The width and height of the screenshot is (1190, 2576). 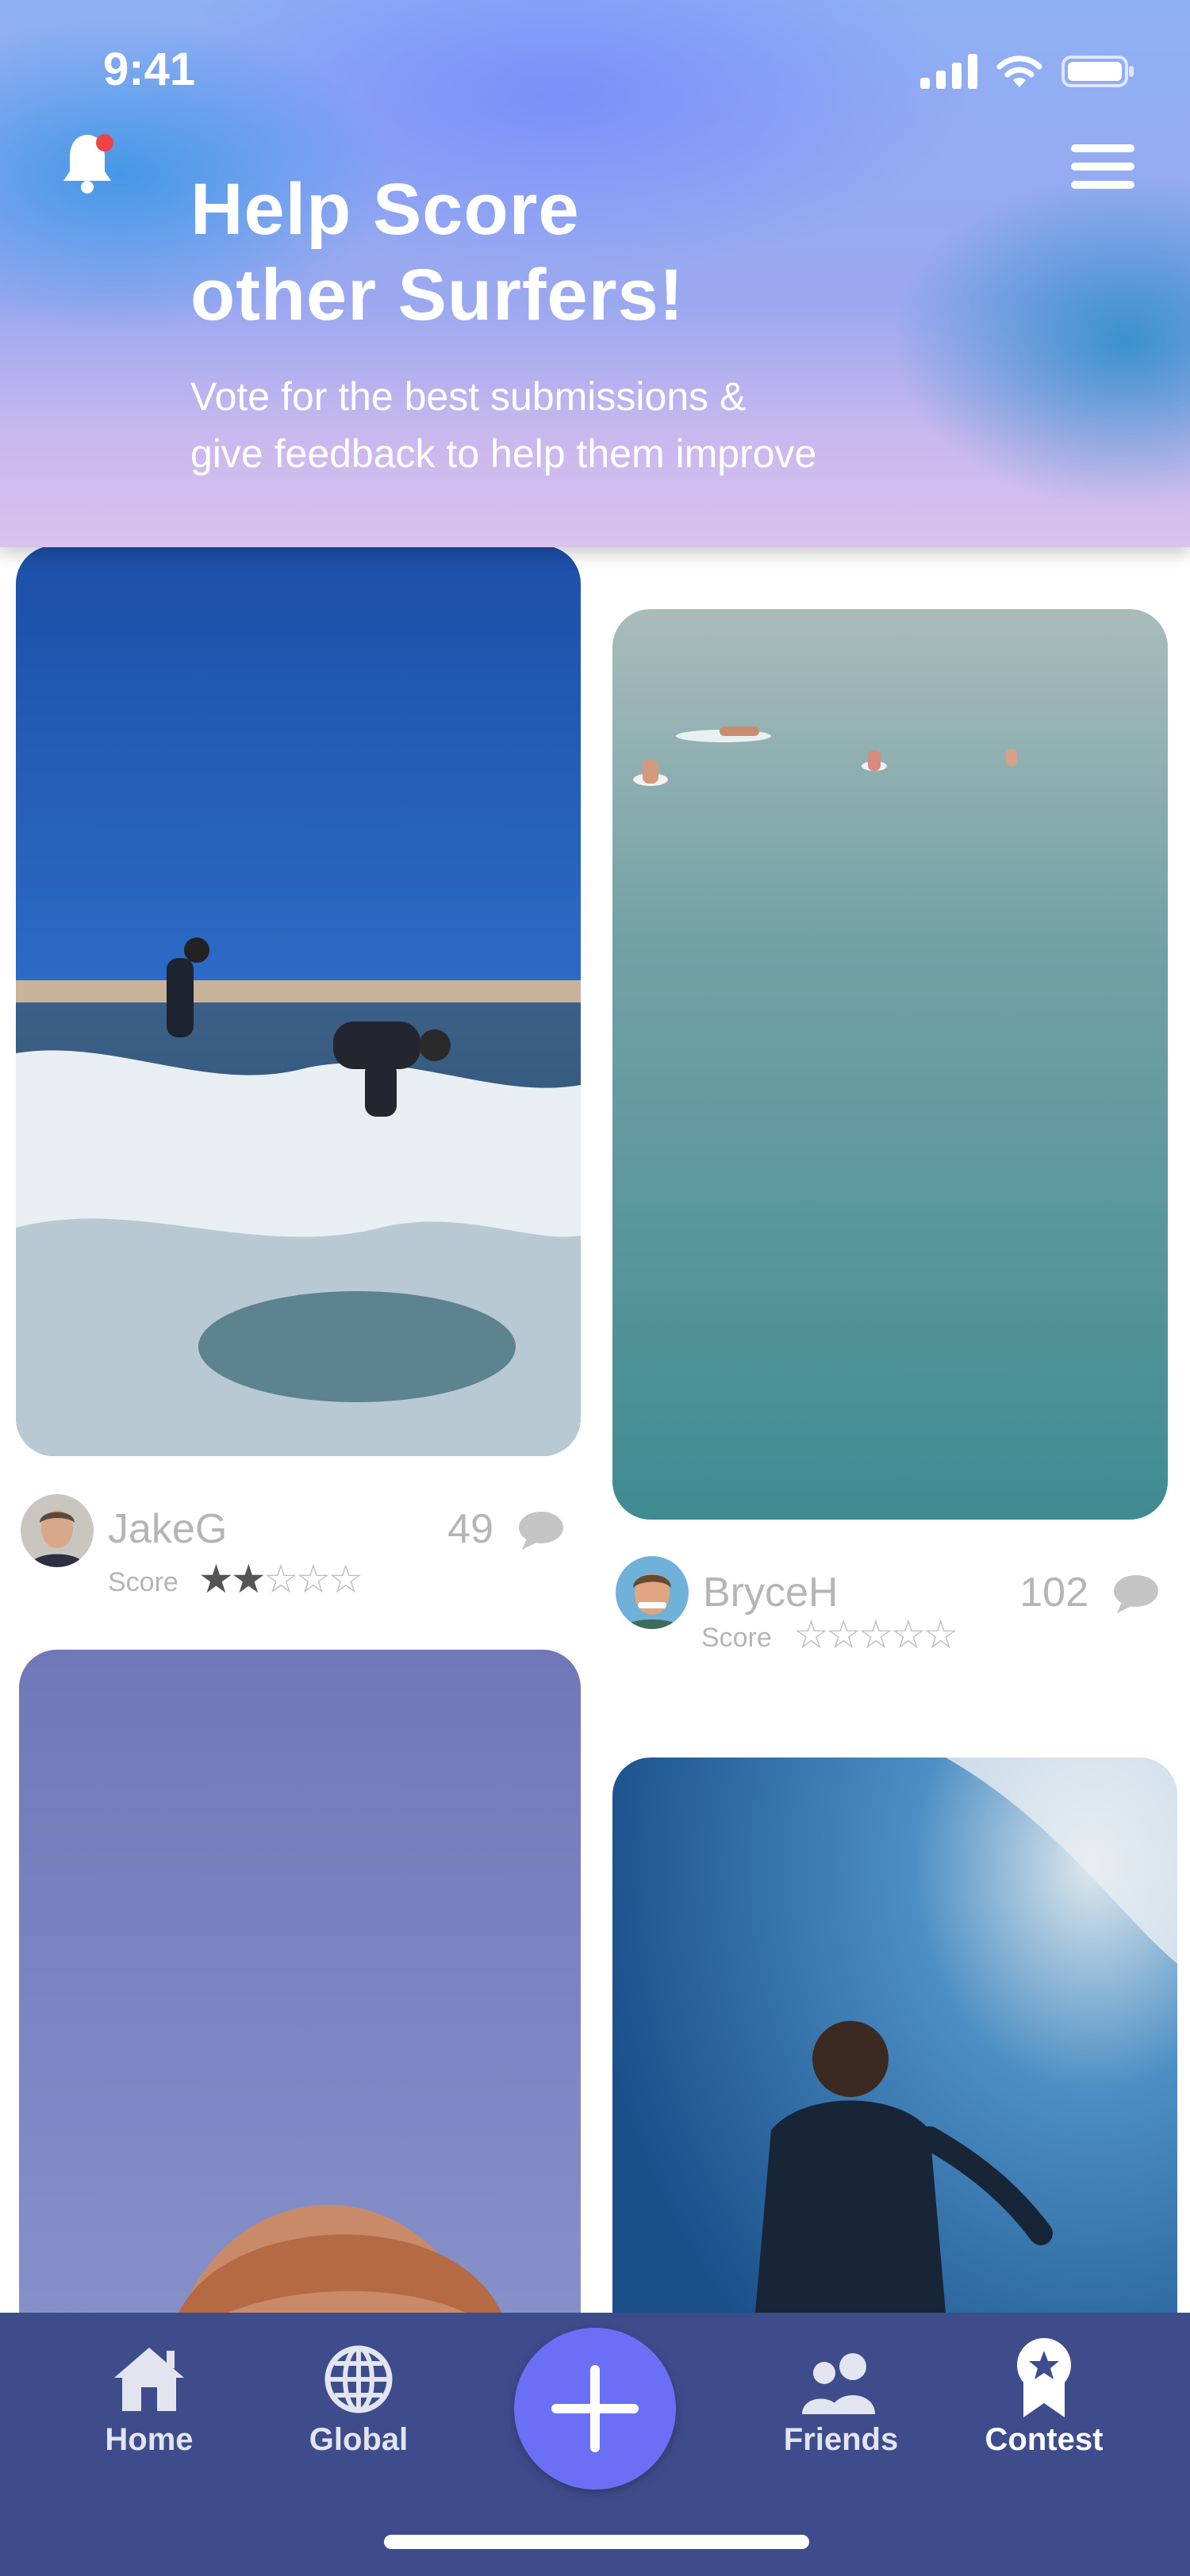 What do you see at coordinates (437, 252) in the screenshot?
I see `page-title: Help Score other Surfers!` at bounding box center [437, 252].